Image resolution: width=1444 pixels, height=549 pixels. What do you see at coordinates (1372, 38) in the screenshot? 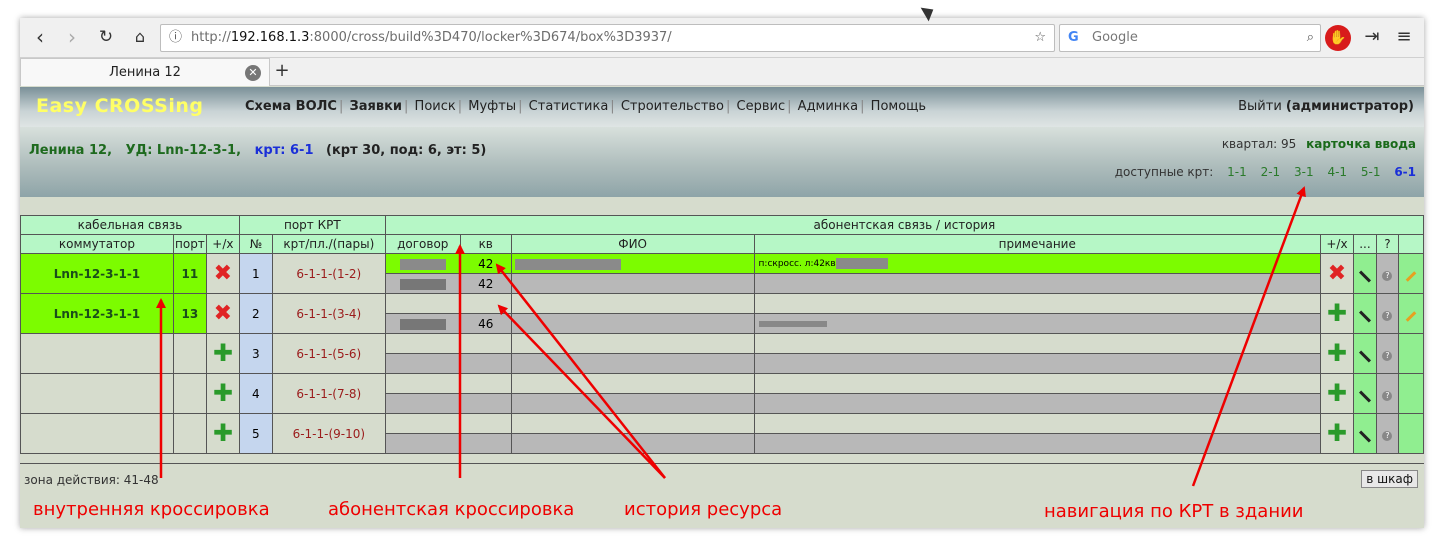
I see `sidebar-icon: ⇥` at bounding box center [1372, 38].